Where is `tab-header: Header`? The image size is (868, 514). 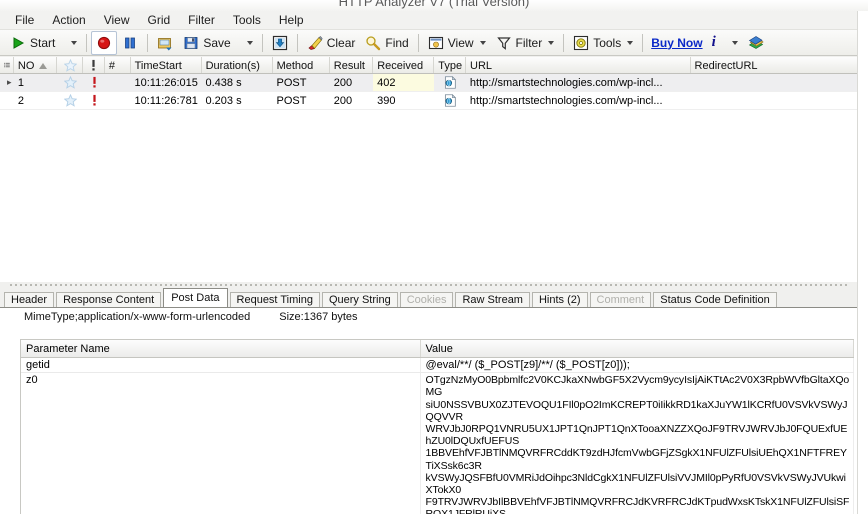 tab-header: Header is located at coordinates (29, 299).